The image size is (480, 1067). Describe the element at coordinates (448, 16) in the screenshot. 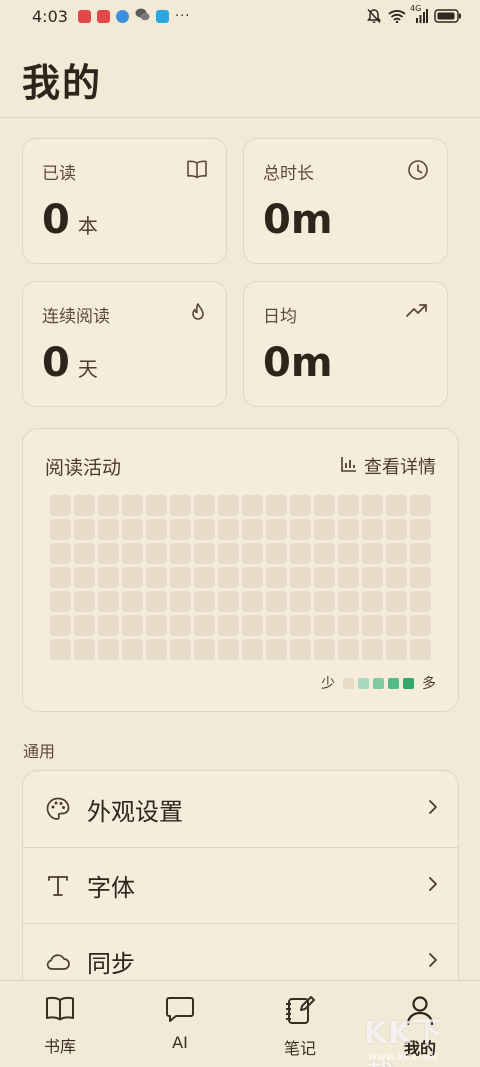

I see `battery-icon` at that location.